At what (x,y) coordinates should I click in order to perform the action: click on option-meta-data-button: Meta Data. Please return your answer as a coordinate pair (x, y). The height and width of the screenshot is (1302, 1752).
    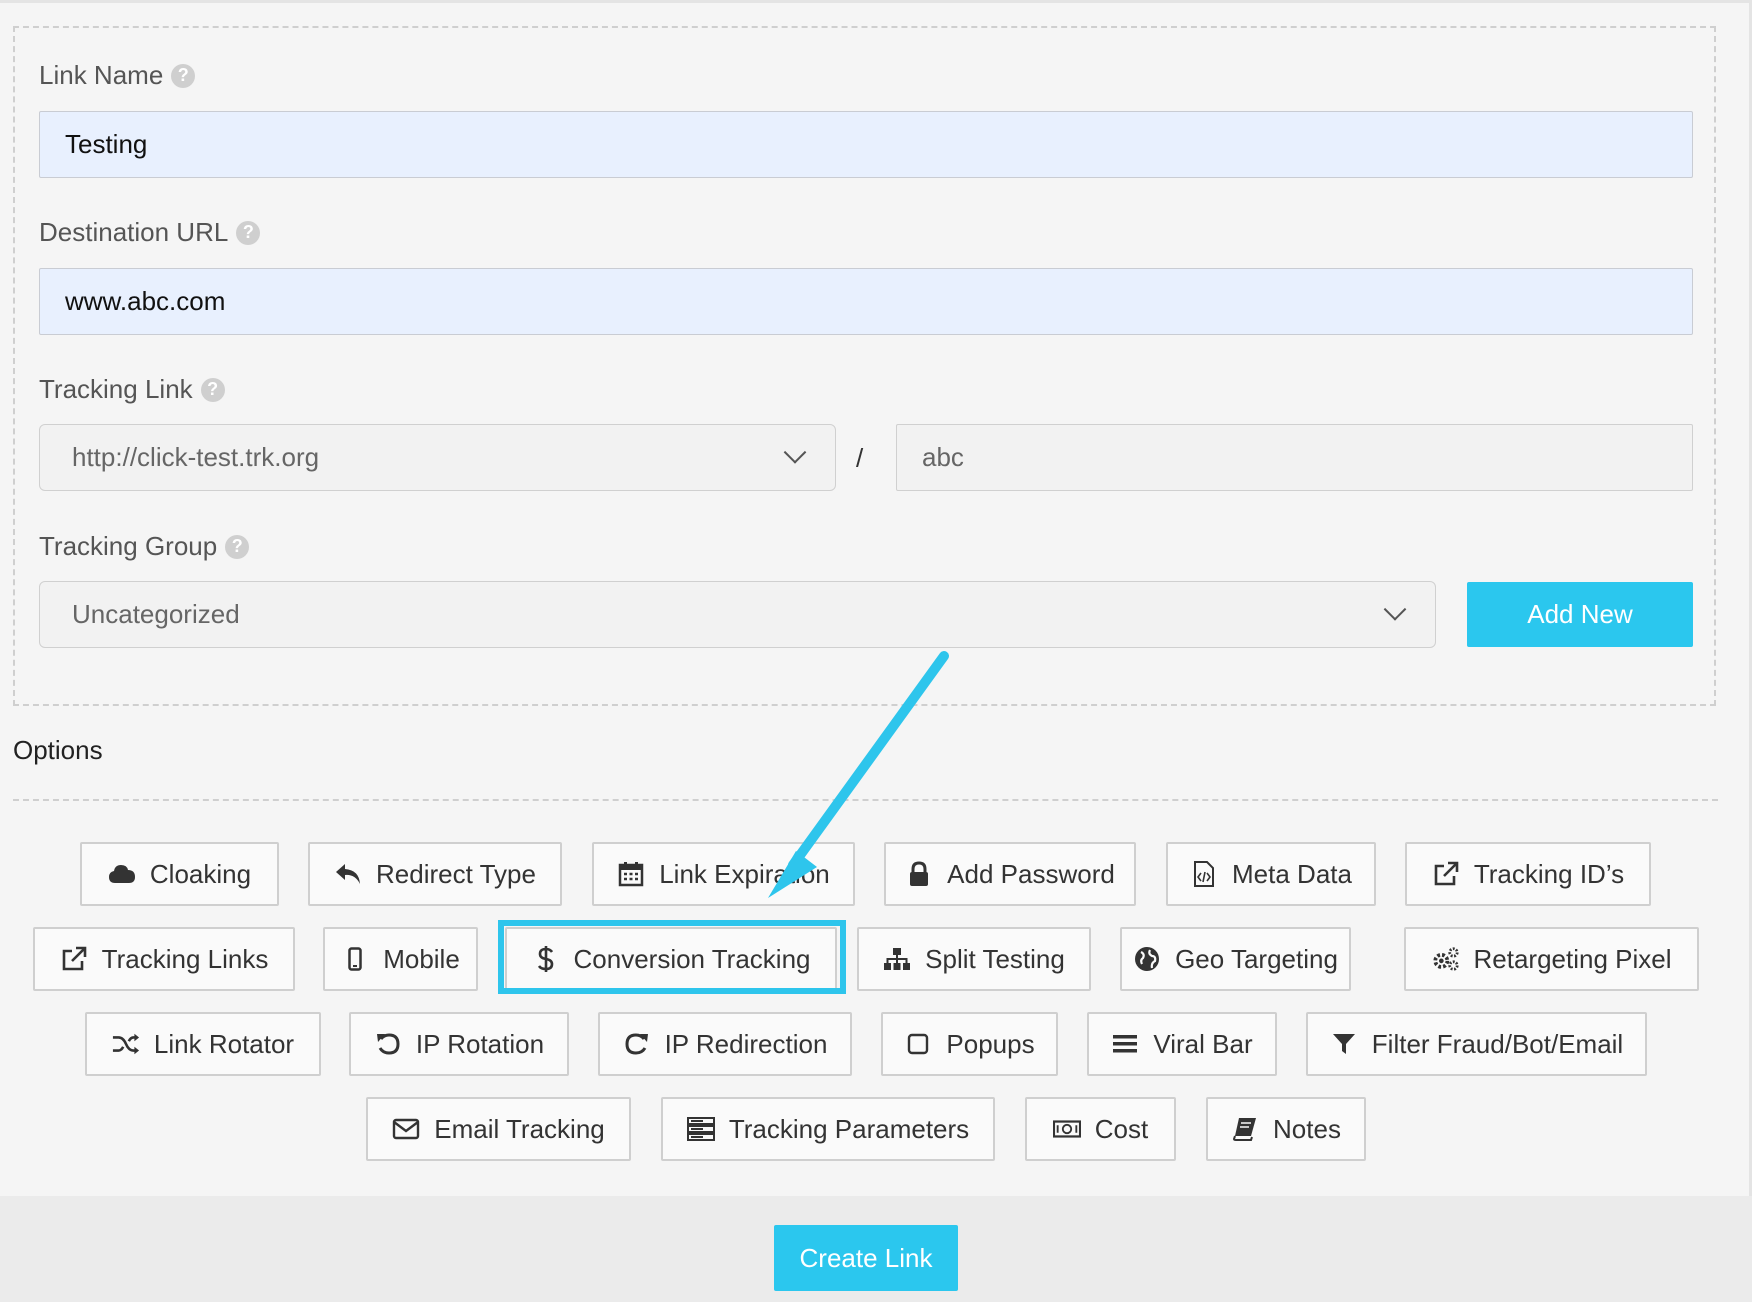
    Looking at the image, I should click on (1271, 874).